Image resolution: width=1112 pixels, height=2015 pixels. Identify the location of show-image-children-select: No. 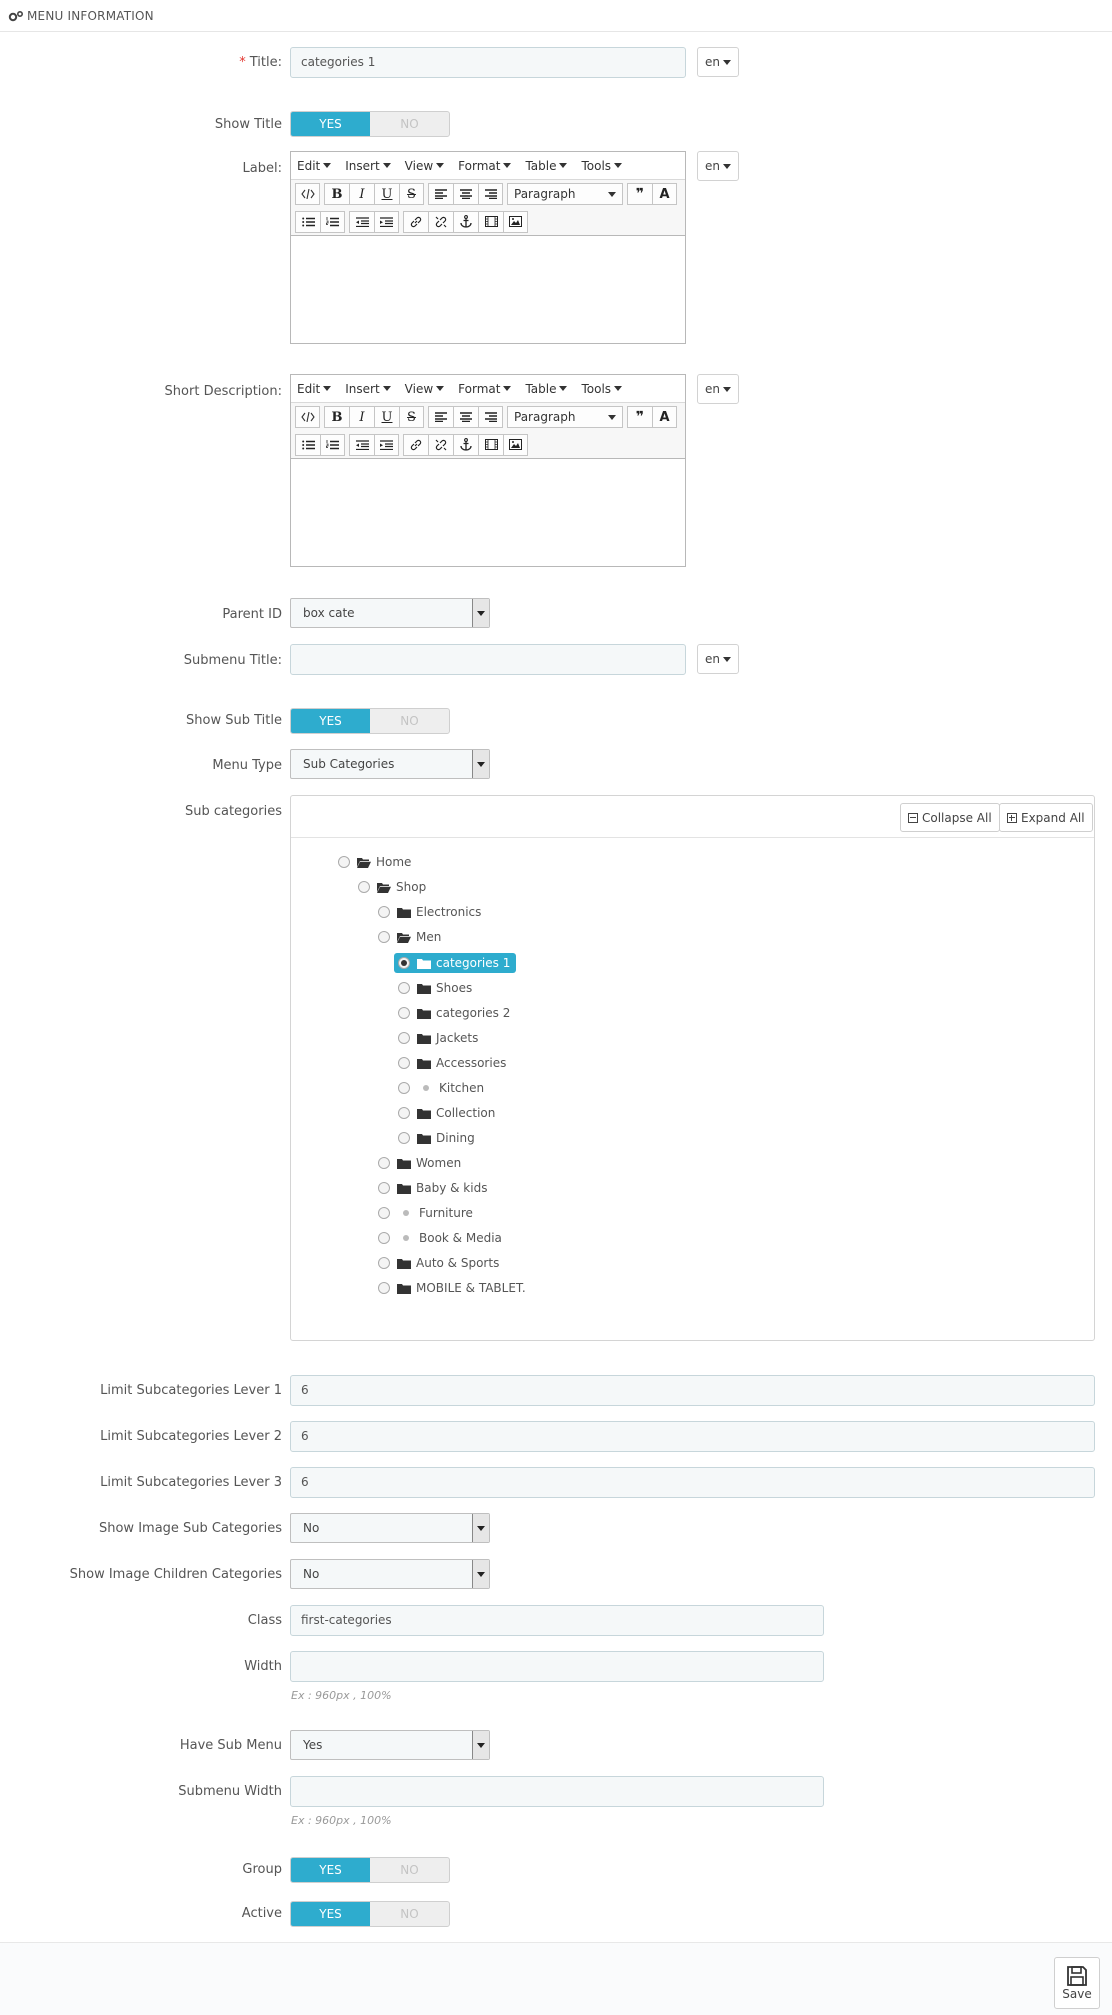
(390, 1574).